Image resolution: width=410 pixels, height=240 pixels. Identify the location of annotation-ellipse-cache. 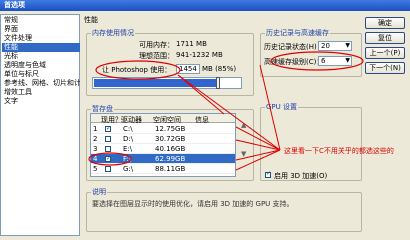
(317, 61).